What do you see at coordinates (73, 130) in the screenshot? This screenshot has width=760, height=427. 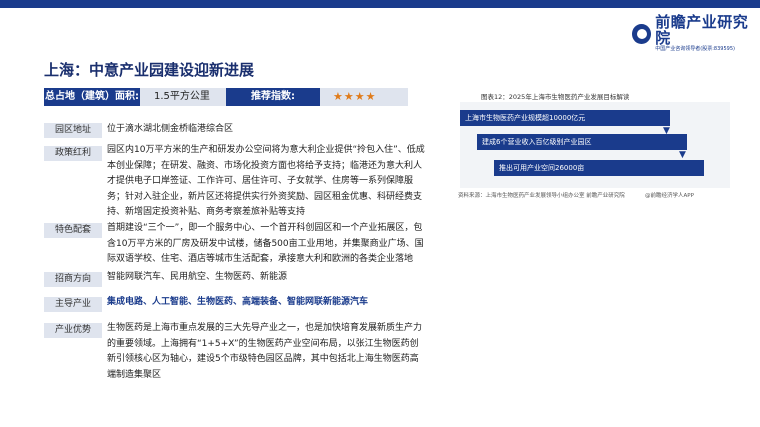 I see `row-label-address: 园区地址` at bounding box center [73, 130].